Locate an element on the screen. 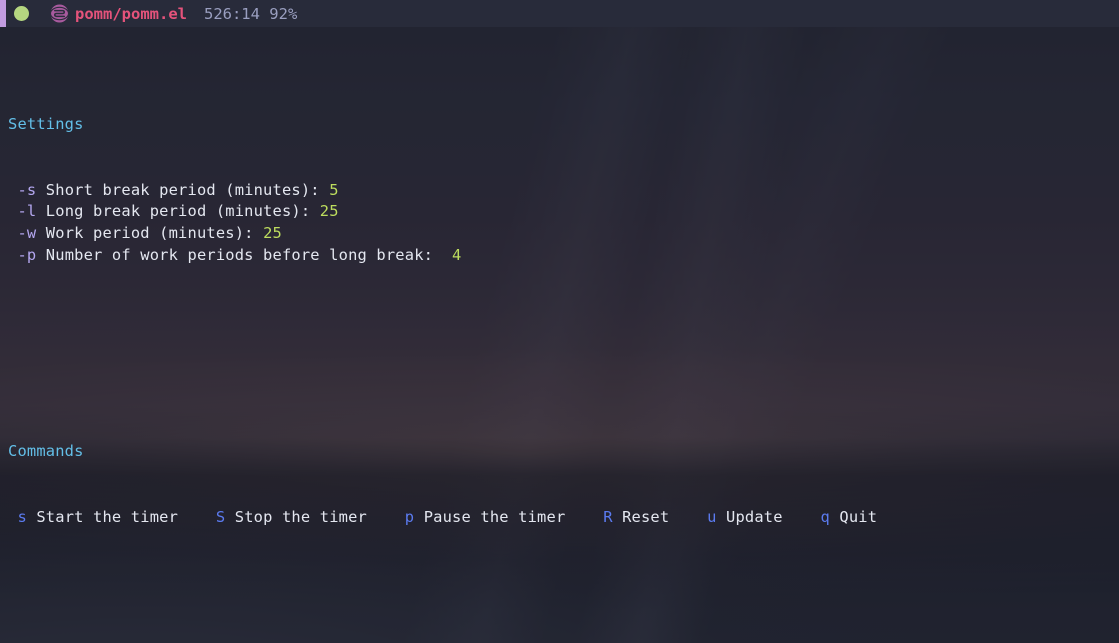 The width and height of the screenshot is (1119, 643). cursor-position-indicator: 526:14 92% is located at coordinates (250, 13).